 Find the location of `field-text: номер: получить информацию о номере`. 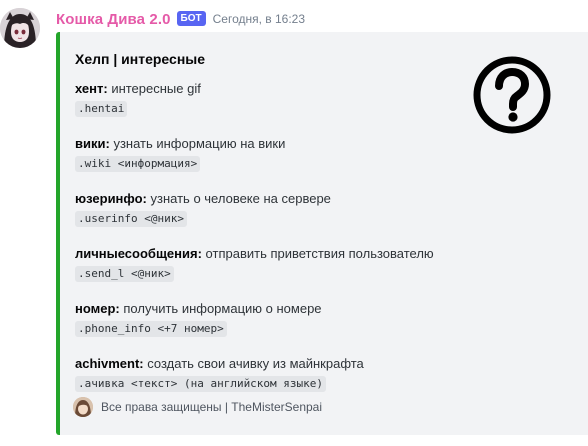

field-text: номер: получить информацию о номере is located at coordinates (198, 309).